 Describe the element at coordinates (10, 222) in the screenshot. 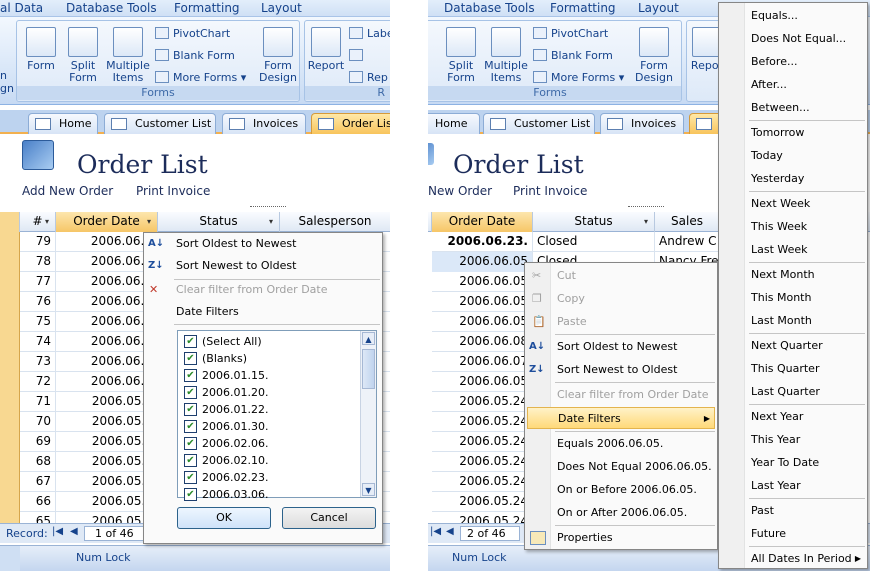

I see `select-all-corner` at that location.